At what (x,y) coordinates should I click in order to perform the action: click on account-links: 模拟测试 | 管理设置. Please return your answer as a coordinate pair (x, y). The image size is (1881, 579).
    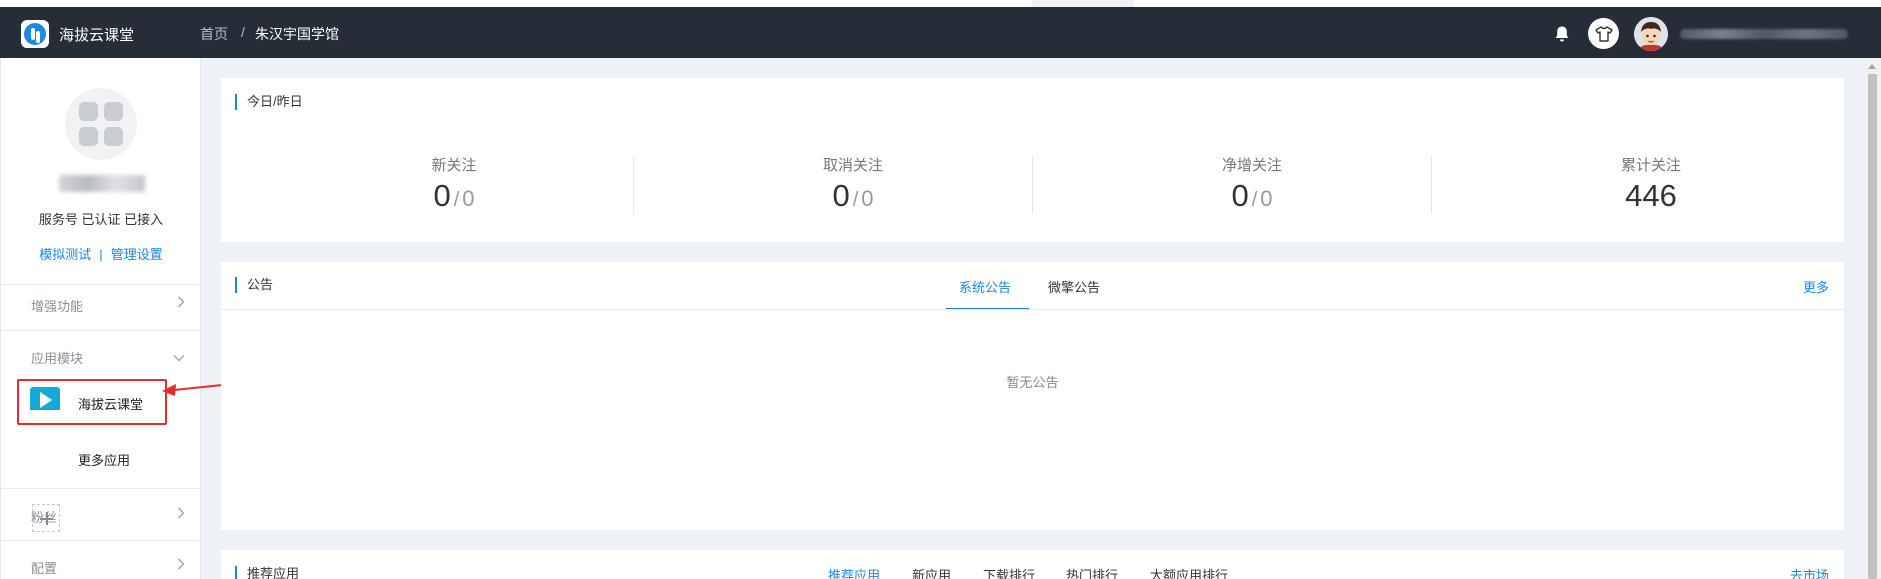
    Looking at the image, I should click on (101, 253).